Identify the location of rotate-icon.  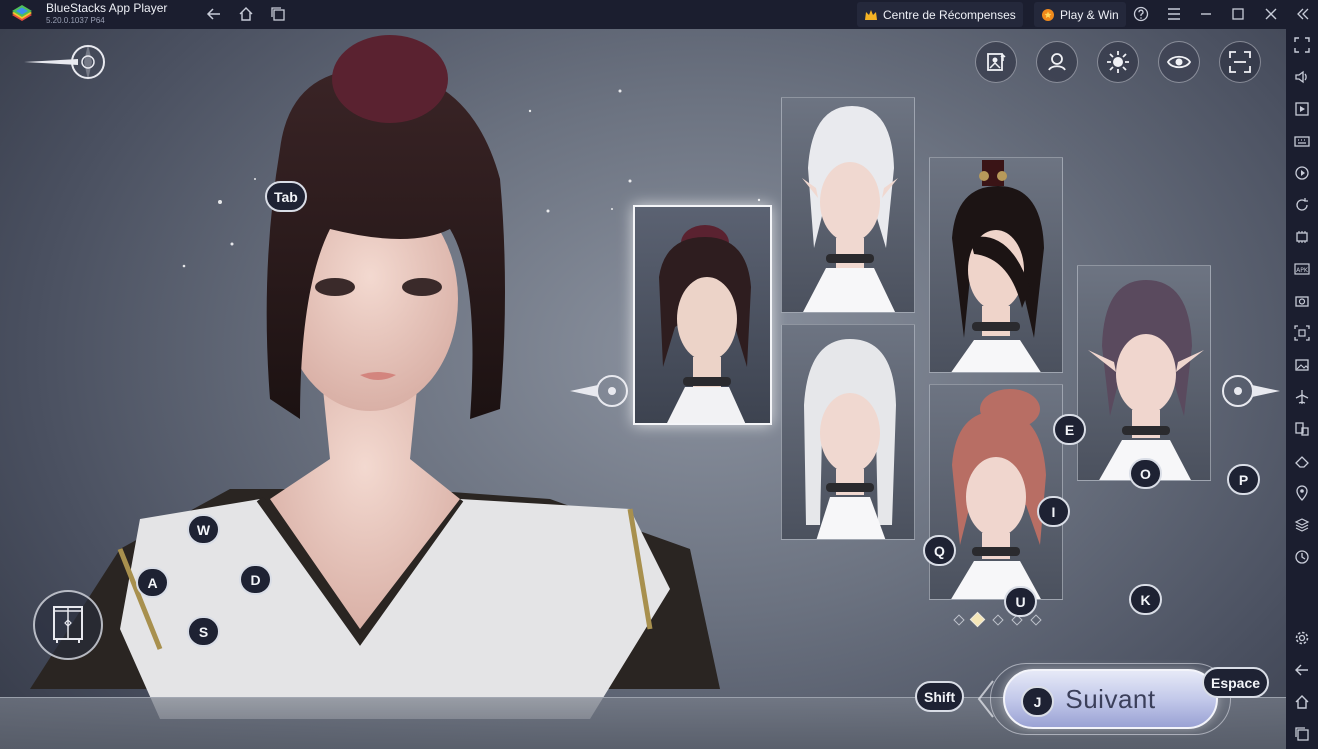
(1302, 205).